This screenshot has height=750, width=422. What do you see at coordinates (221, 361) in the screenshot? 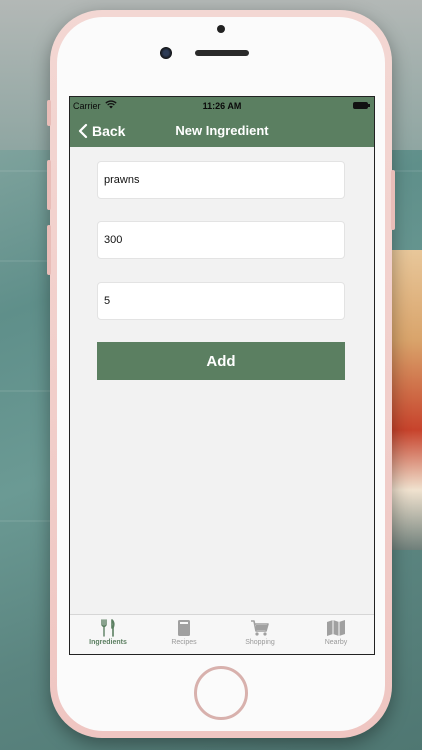
I see `add-button: Add` at bounding box center [221, 361].